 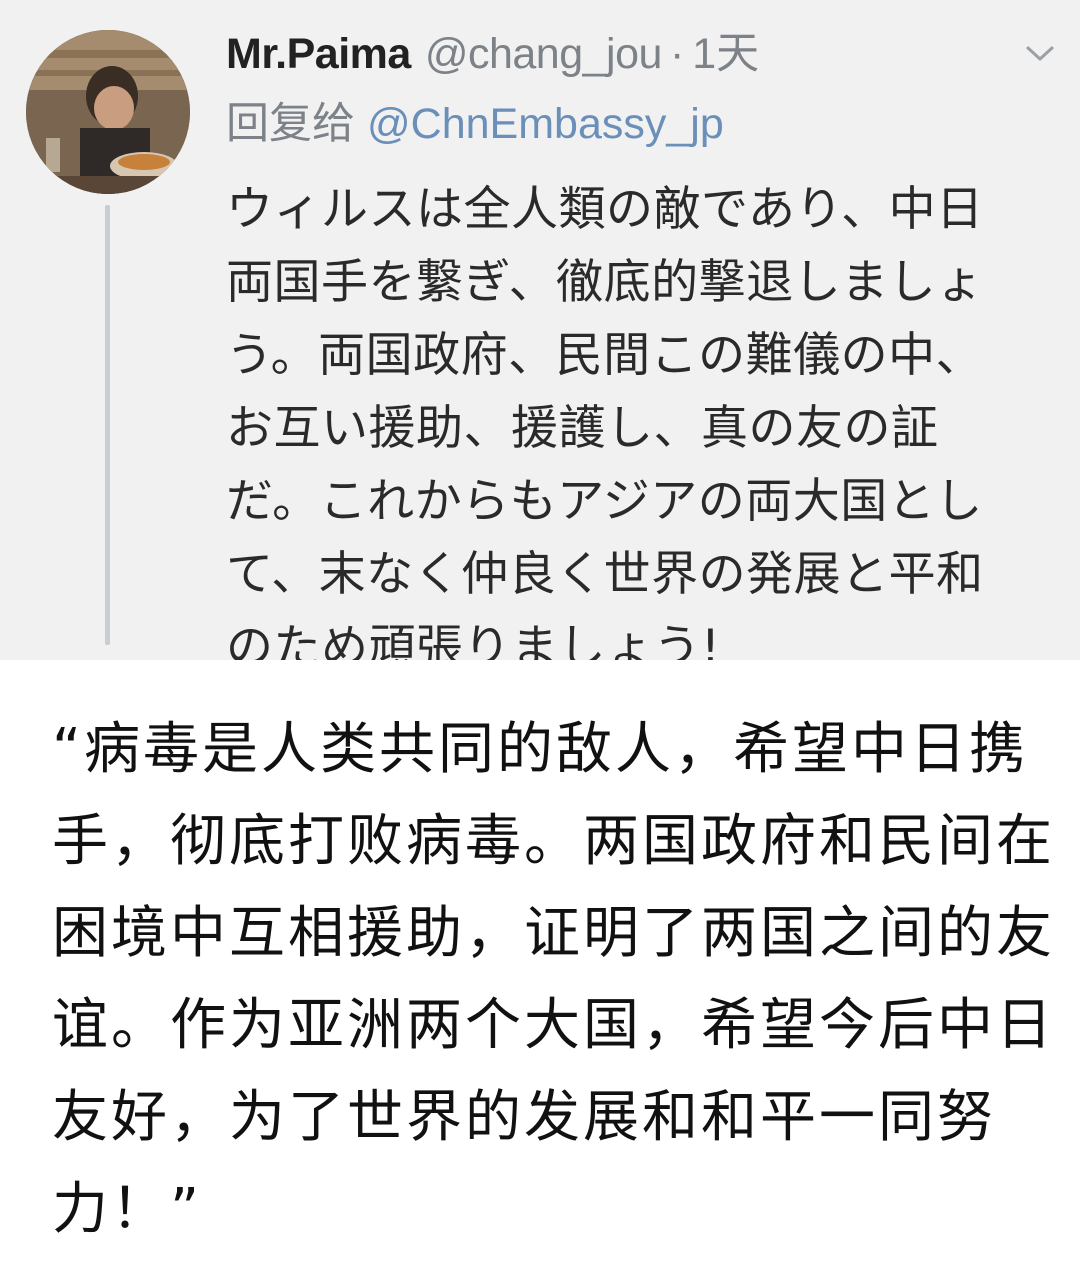 What do you see at coordinates (524, 1117) in the screenshot?
I see `caption-line: 友好，为了世界的发展和和平一同努` at bounding box center [524, 1117].